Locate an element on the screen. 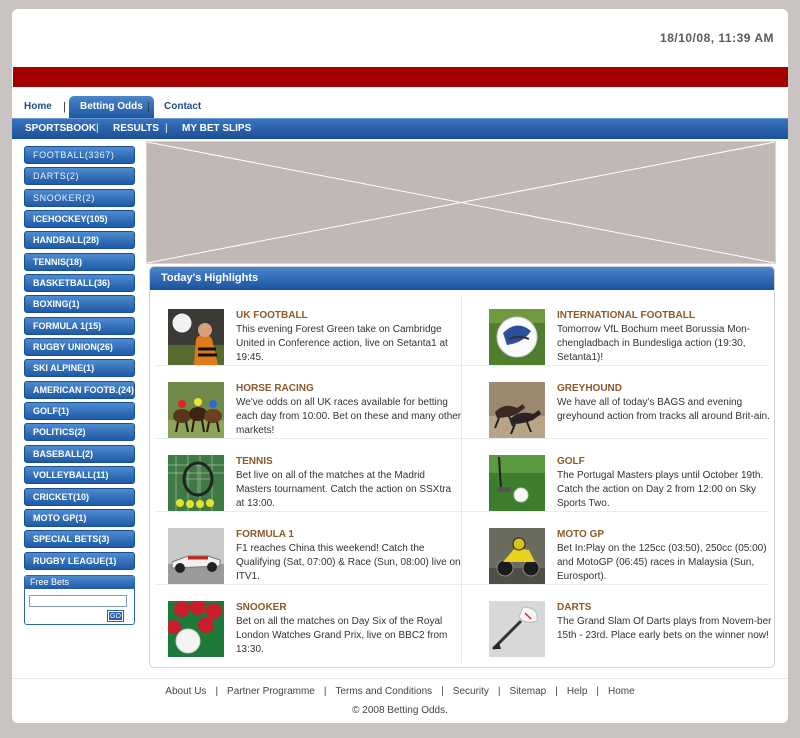 This screenshot has height=738, width=800. banner-image-placeholder is located at coordinates (461, 202).